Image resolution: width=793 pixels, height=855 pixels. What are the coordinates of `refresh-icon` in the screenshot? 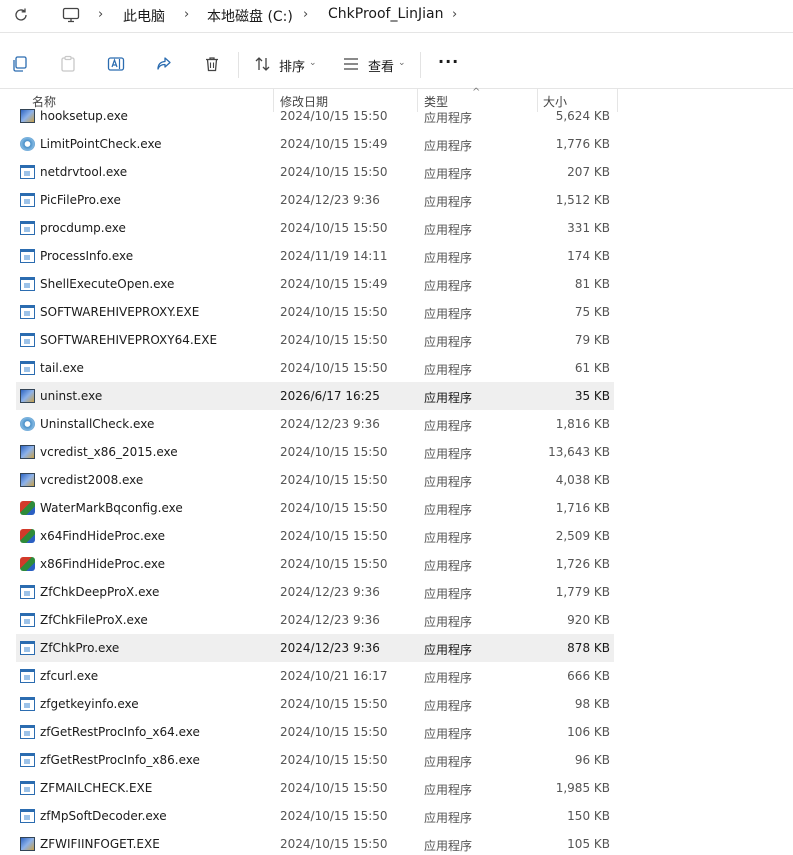 It's located at (21, 15).